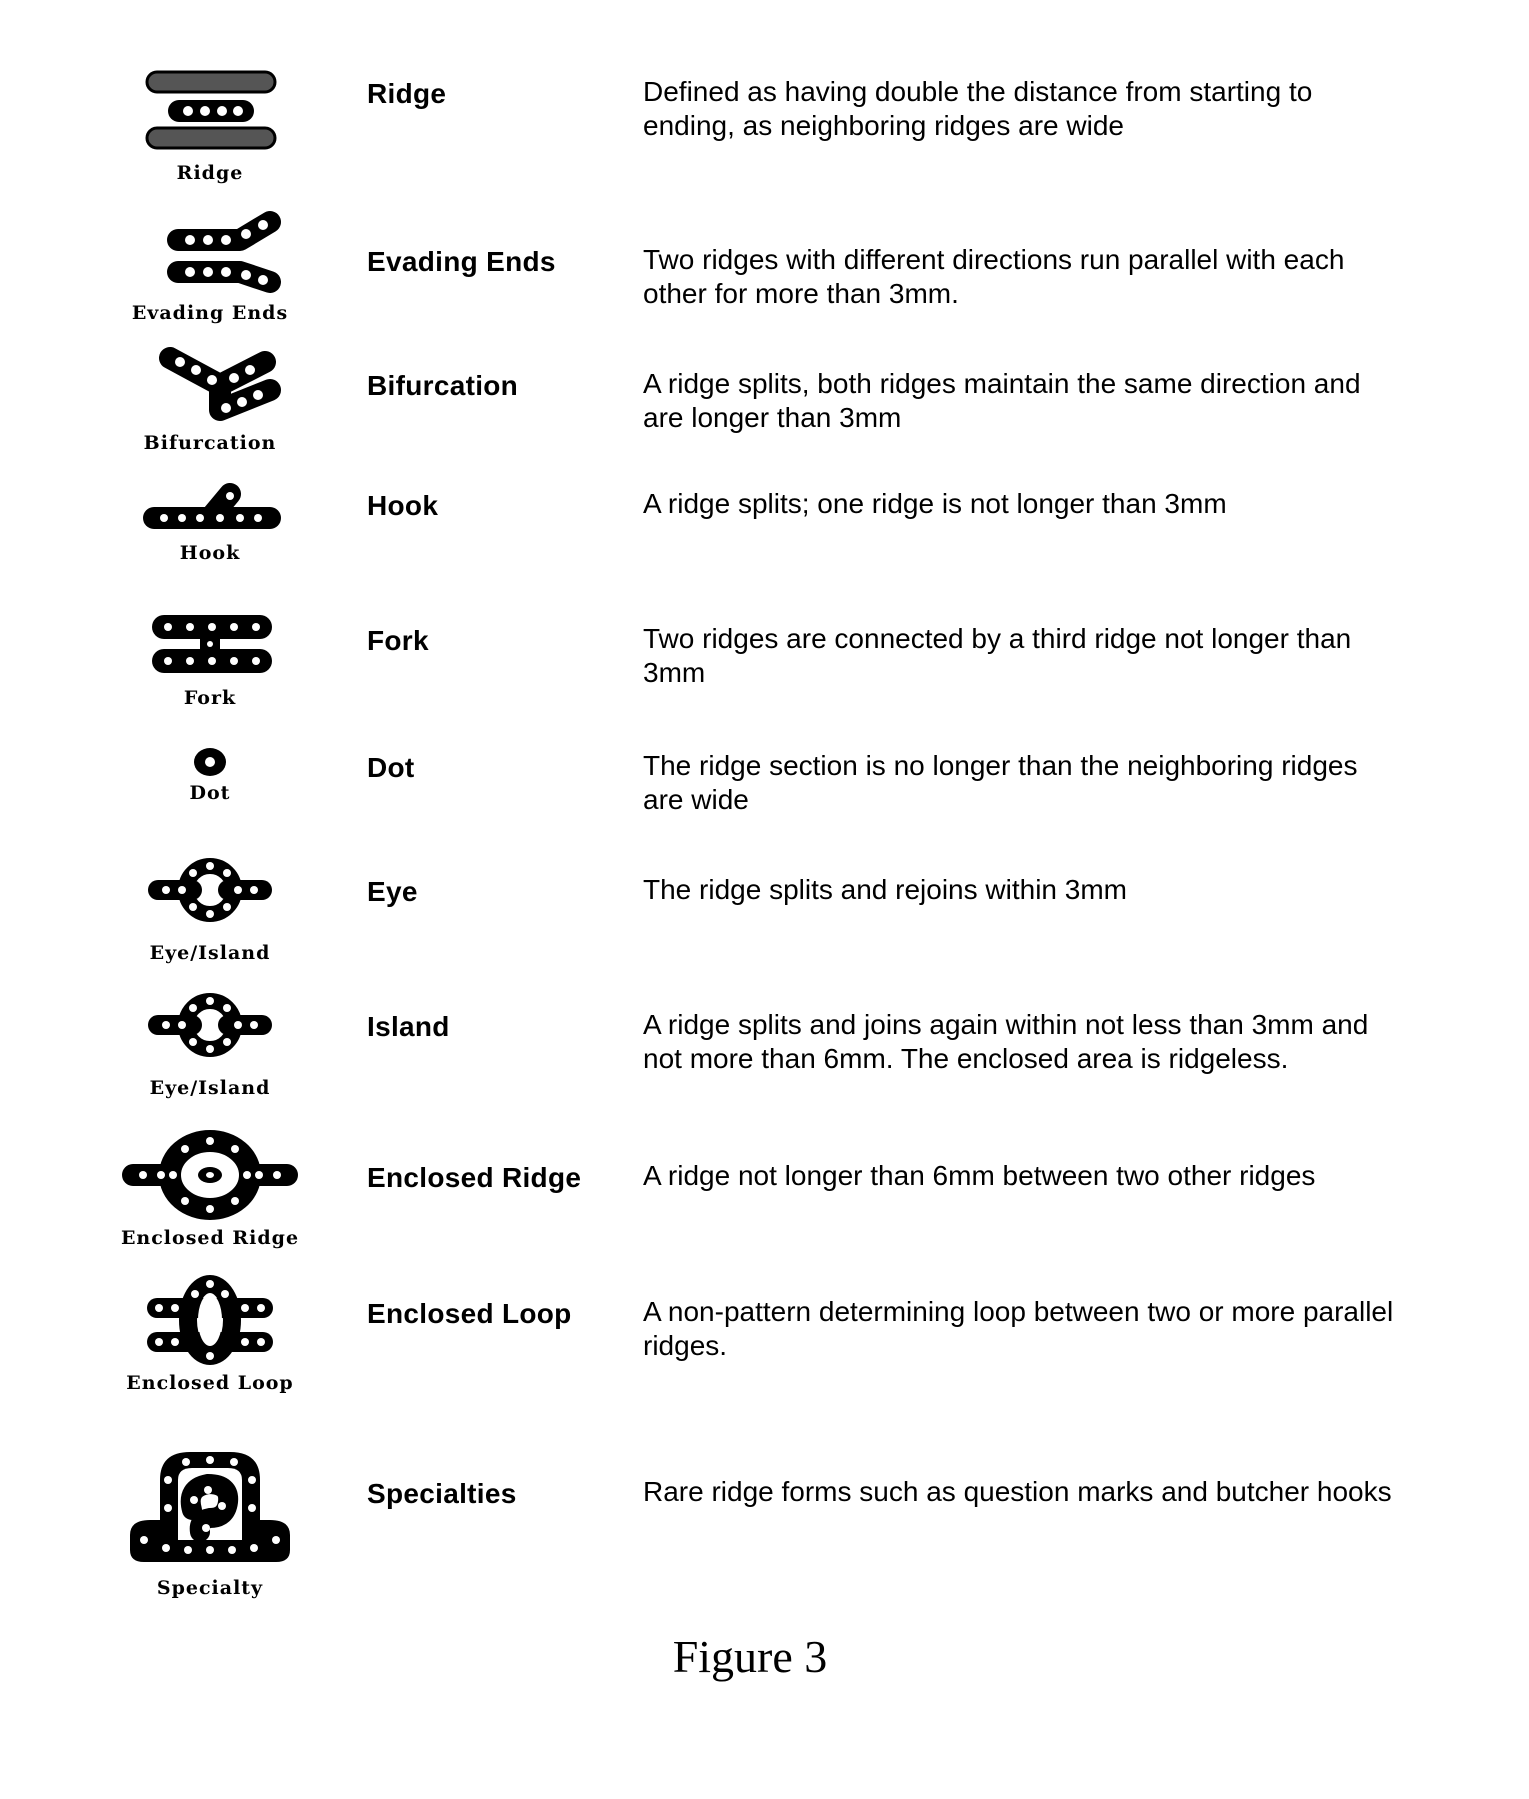 This screenshot has height=1799, width=1529. I want to click on icon-cell: Specialty, so click(210, 1519).